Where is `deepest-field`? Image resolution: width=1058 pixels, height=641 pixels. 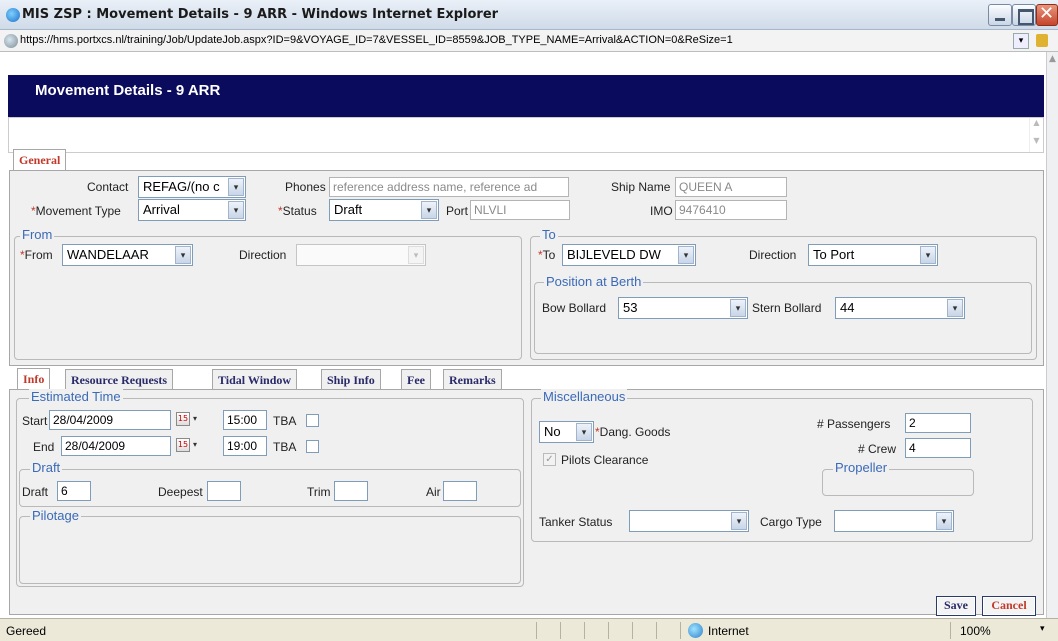 deepest-field is located at coordinates (224, 491).